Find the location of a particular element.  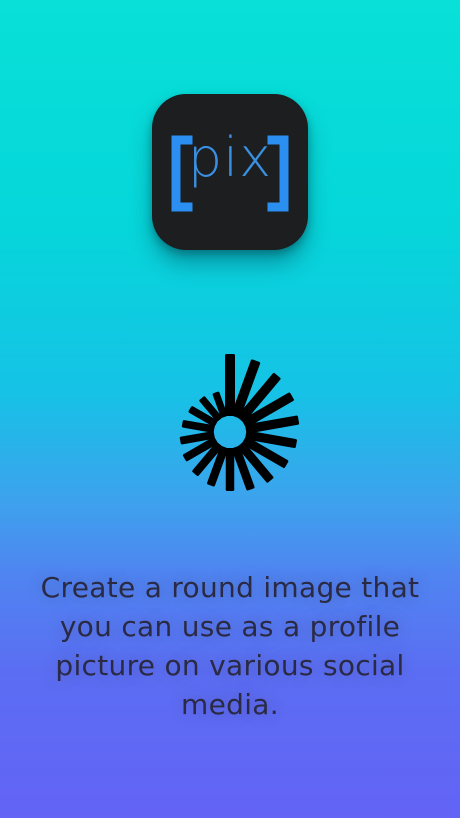

app-logo: pix is located at coordinates (230, 172).